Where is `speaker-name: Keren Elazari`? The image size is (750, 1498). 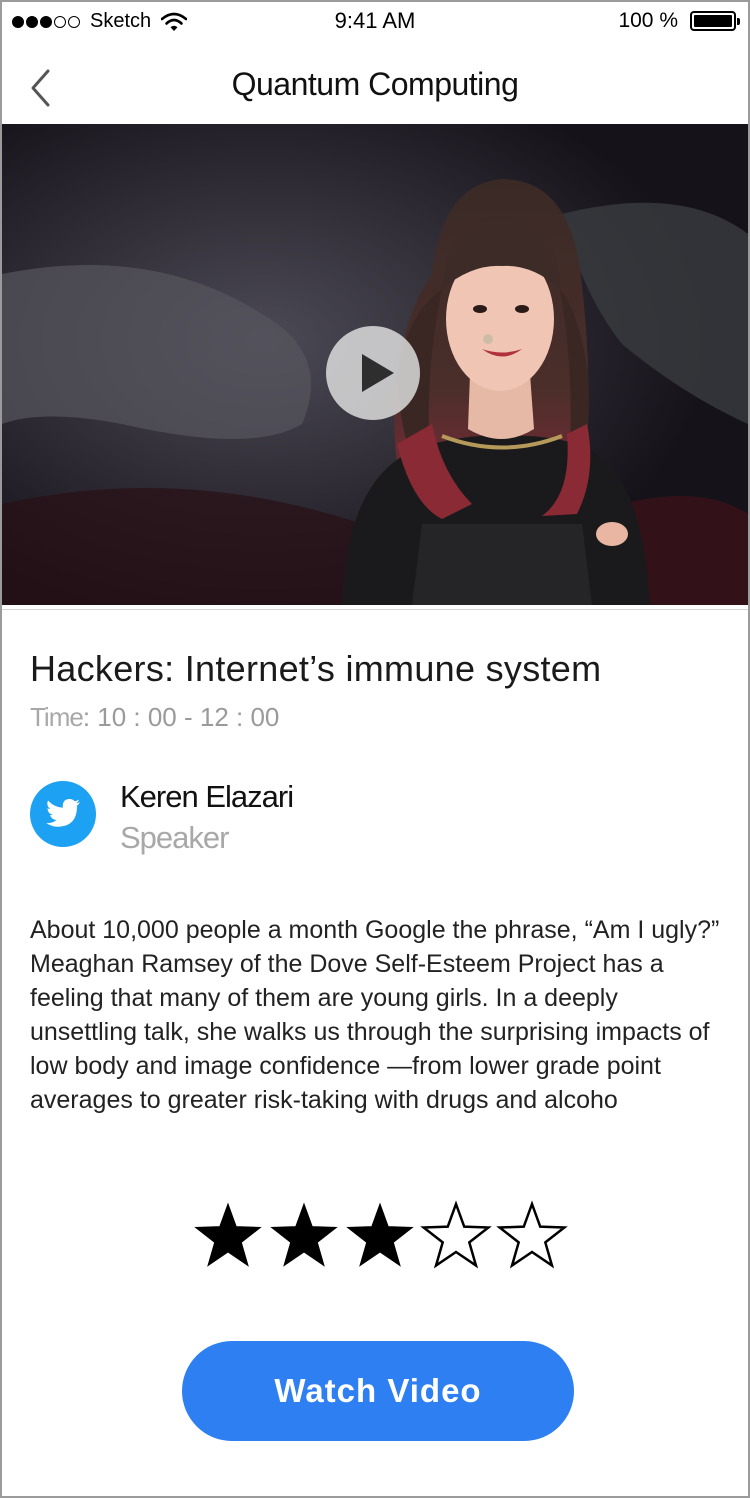 speaker-name: Keren Elazari is located at coordinates (207, 796).